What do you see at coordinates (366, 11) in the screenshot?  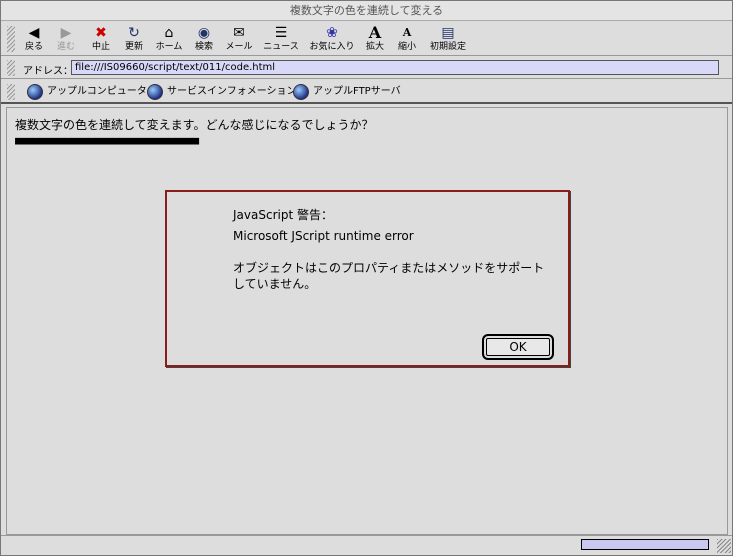 I see `window-title: 複数文字の色を連続して変える` at bounding box center [366, 11].